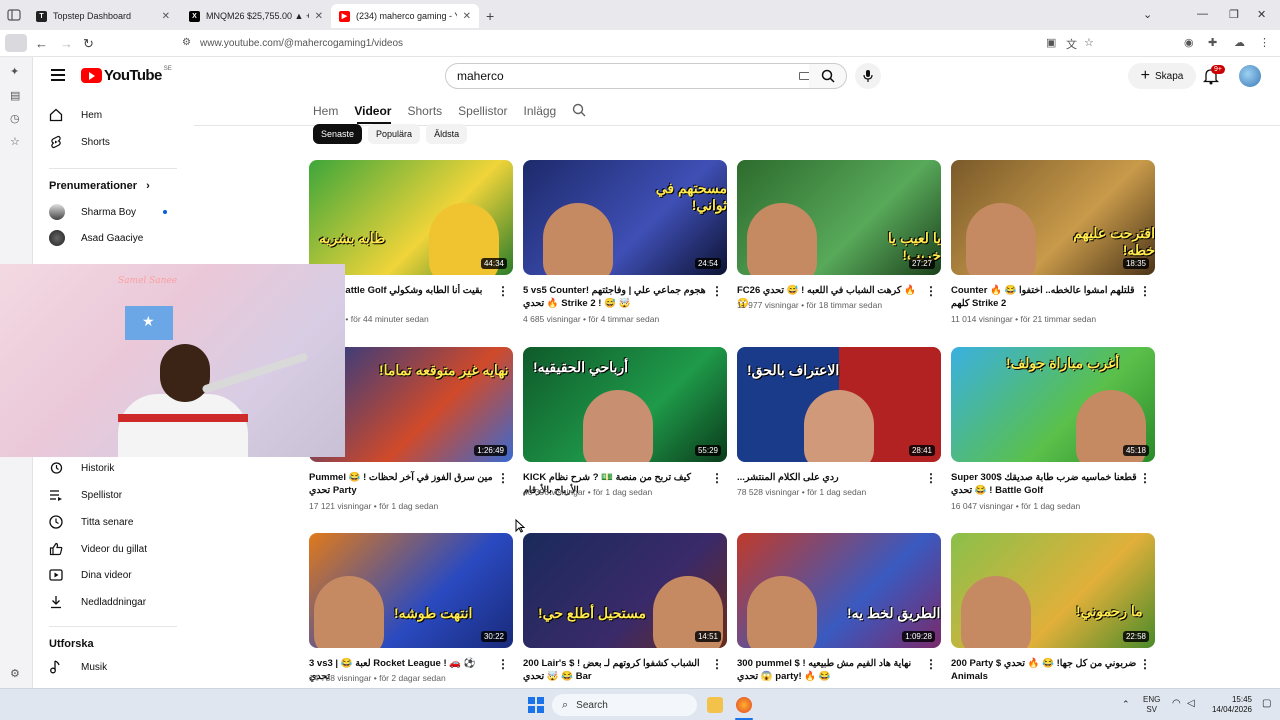 Image resolution: width=1280 pixels, height=720 pixels. What do you see at coordinates (1189, 42) in the screenshot?
I see `profile-icon: ◉` at bounding box center [1189, 42].